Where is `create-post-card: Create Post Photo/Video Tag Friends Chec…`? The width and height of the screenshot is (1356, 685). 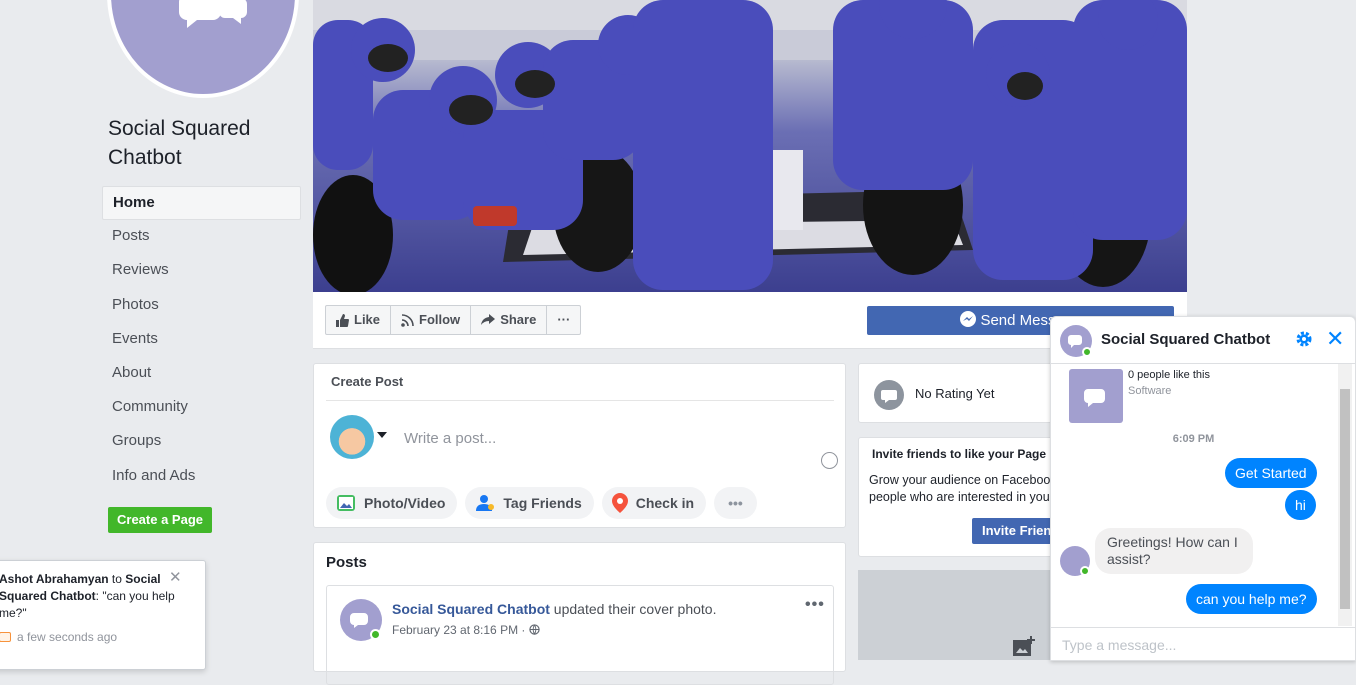
create-post-card: Create Post Photo/Video Tag Friends Chec… is located at coordinates (579, 445).